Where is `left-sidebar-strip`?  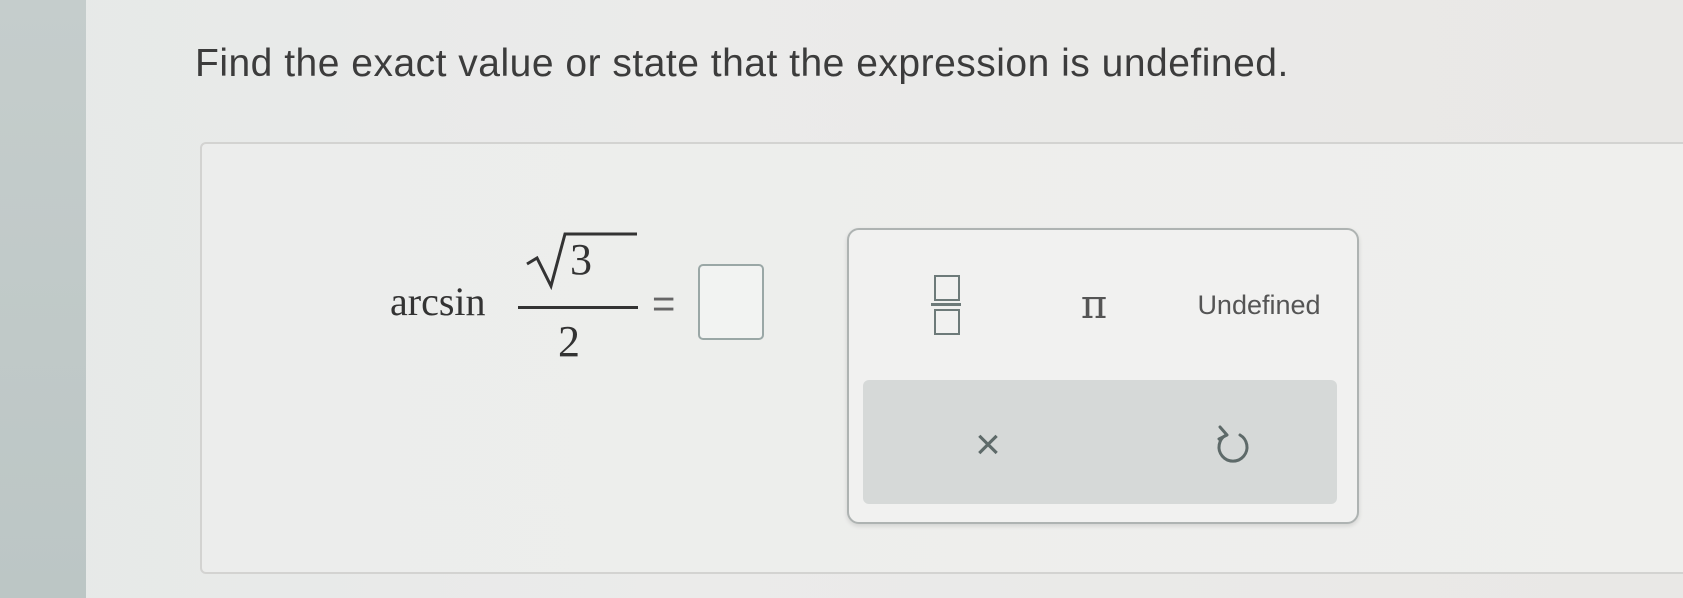
left-sidebar-strip is located at coordinates (43, 299).